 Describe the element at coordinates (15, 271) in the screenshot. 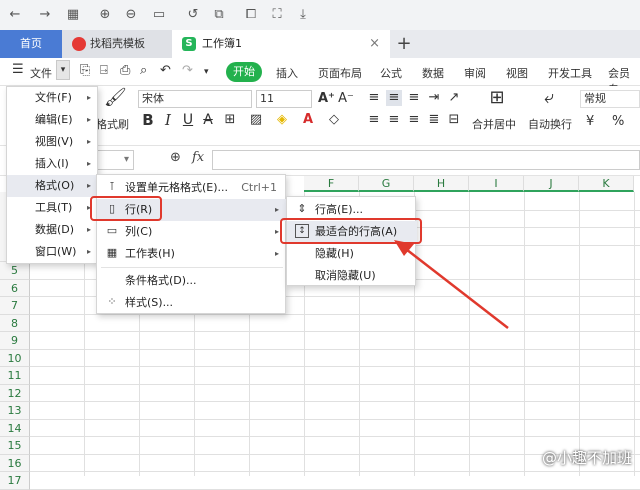

I see `row-header: 5` at that location.